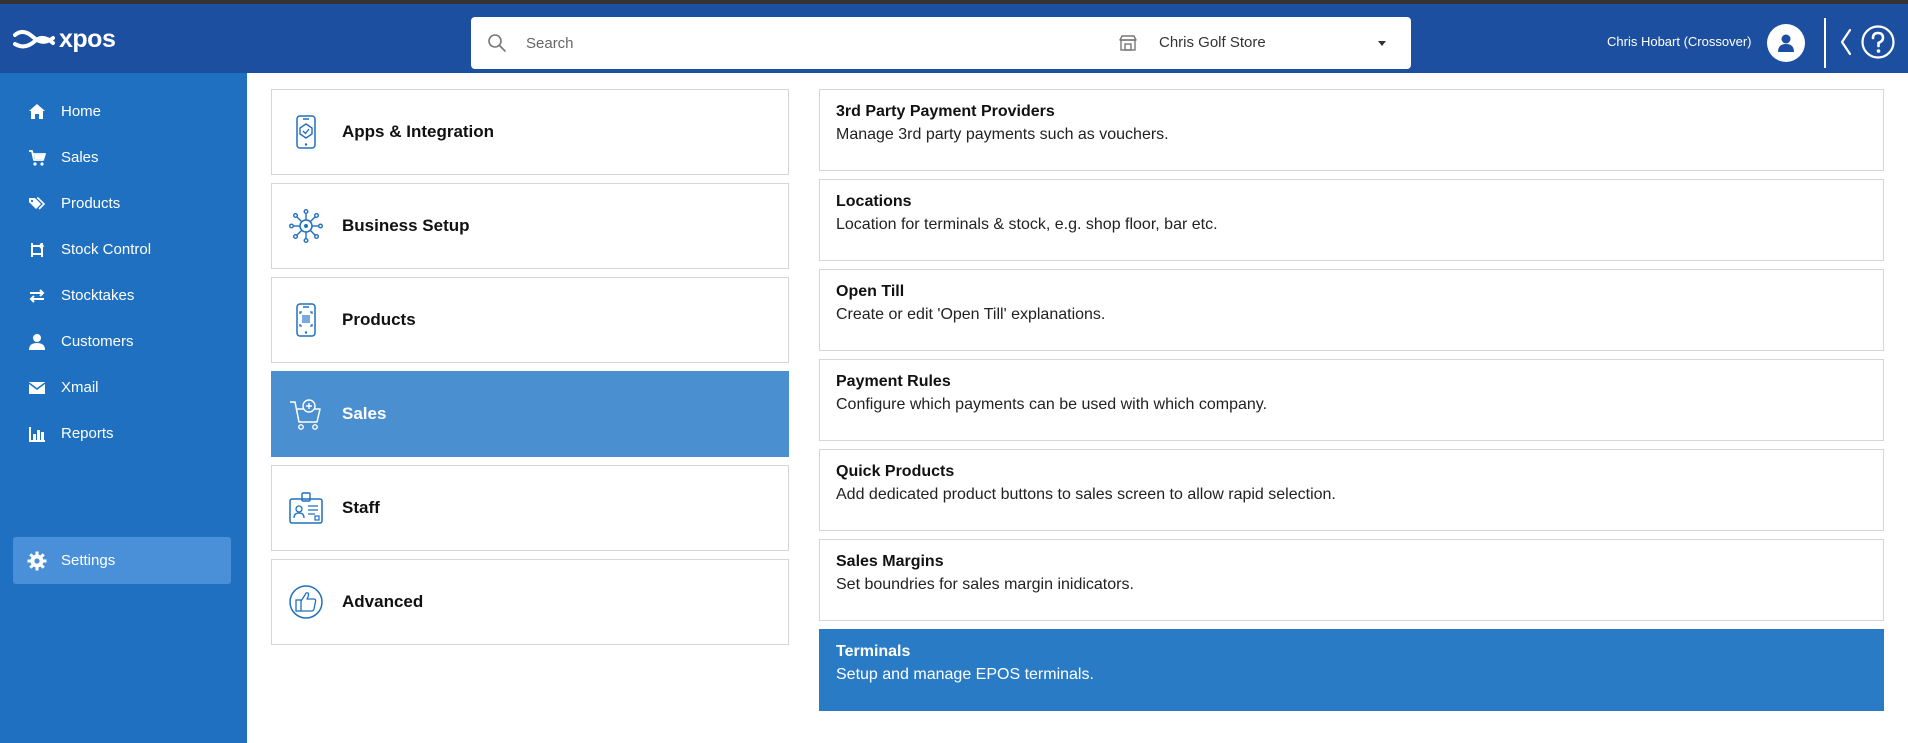 This screenshot has width=1908, height=743. I want to click on sidebar-item-label: Reports, so click(87, 433).